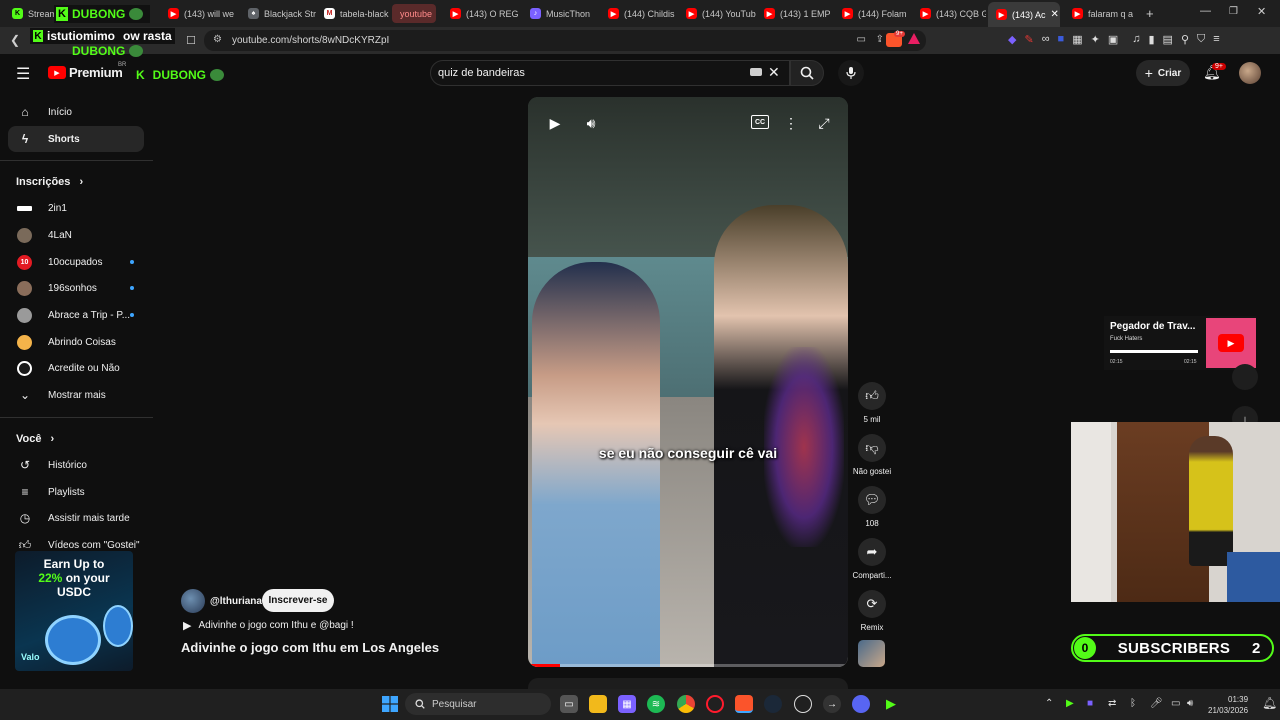 The width and height of the screenshot is (1280, 720). What do you see at coordinates (832, 704) in the screenshot?
I see `media-app-icon: →` at bounding box center [832, 704].